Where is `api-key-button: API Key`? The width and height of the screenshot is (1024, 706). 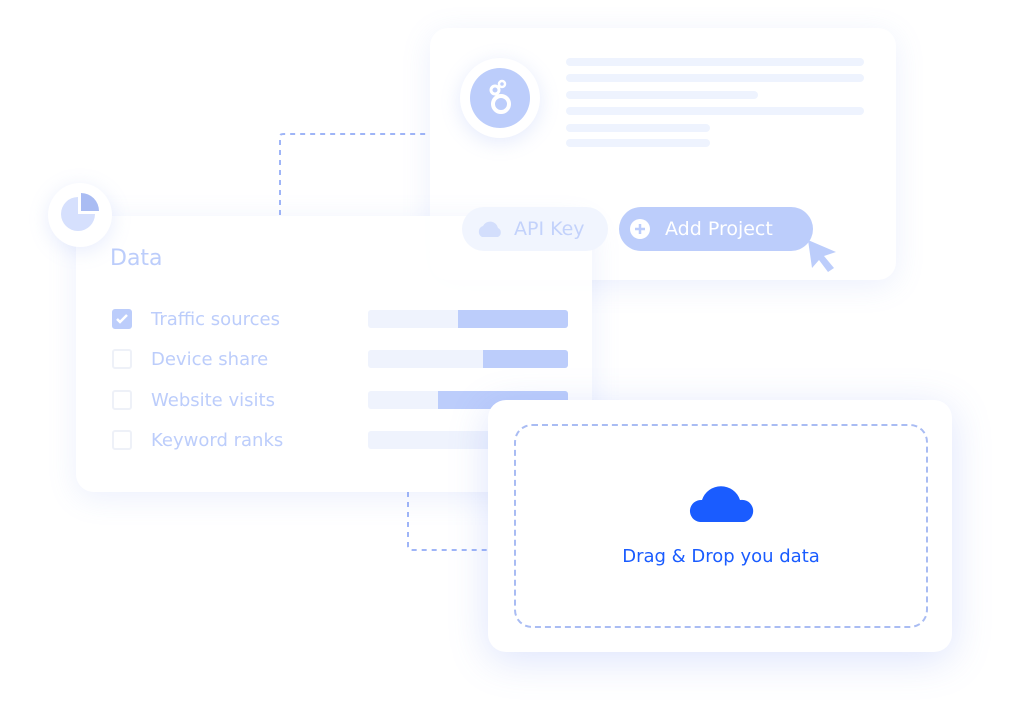
api-key-button: API Key is located at coordinates (535, 229).